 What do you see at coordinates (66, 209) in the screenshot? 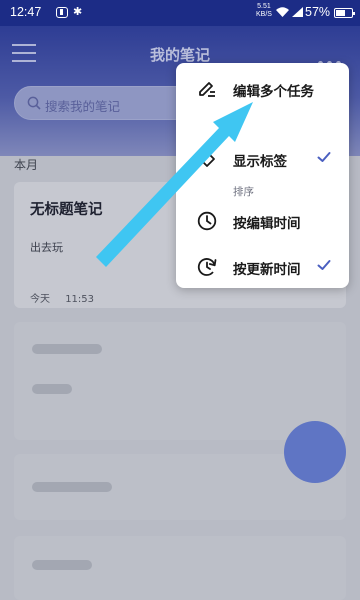
I see `note-title: 无标题笔记` at bounding box center [66, 209].